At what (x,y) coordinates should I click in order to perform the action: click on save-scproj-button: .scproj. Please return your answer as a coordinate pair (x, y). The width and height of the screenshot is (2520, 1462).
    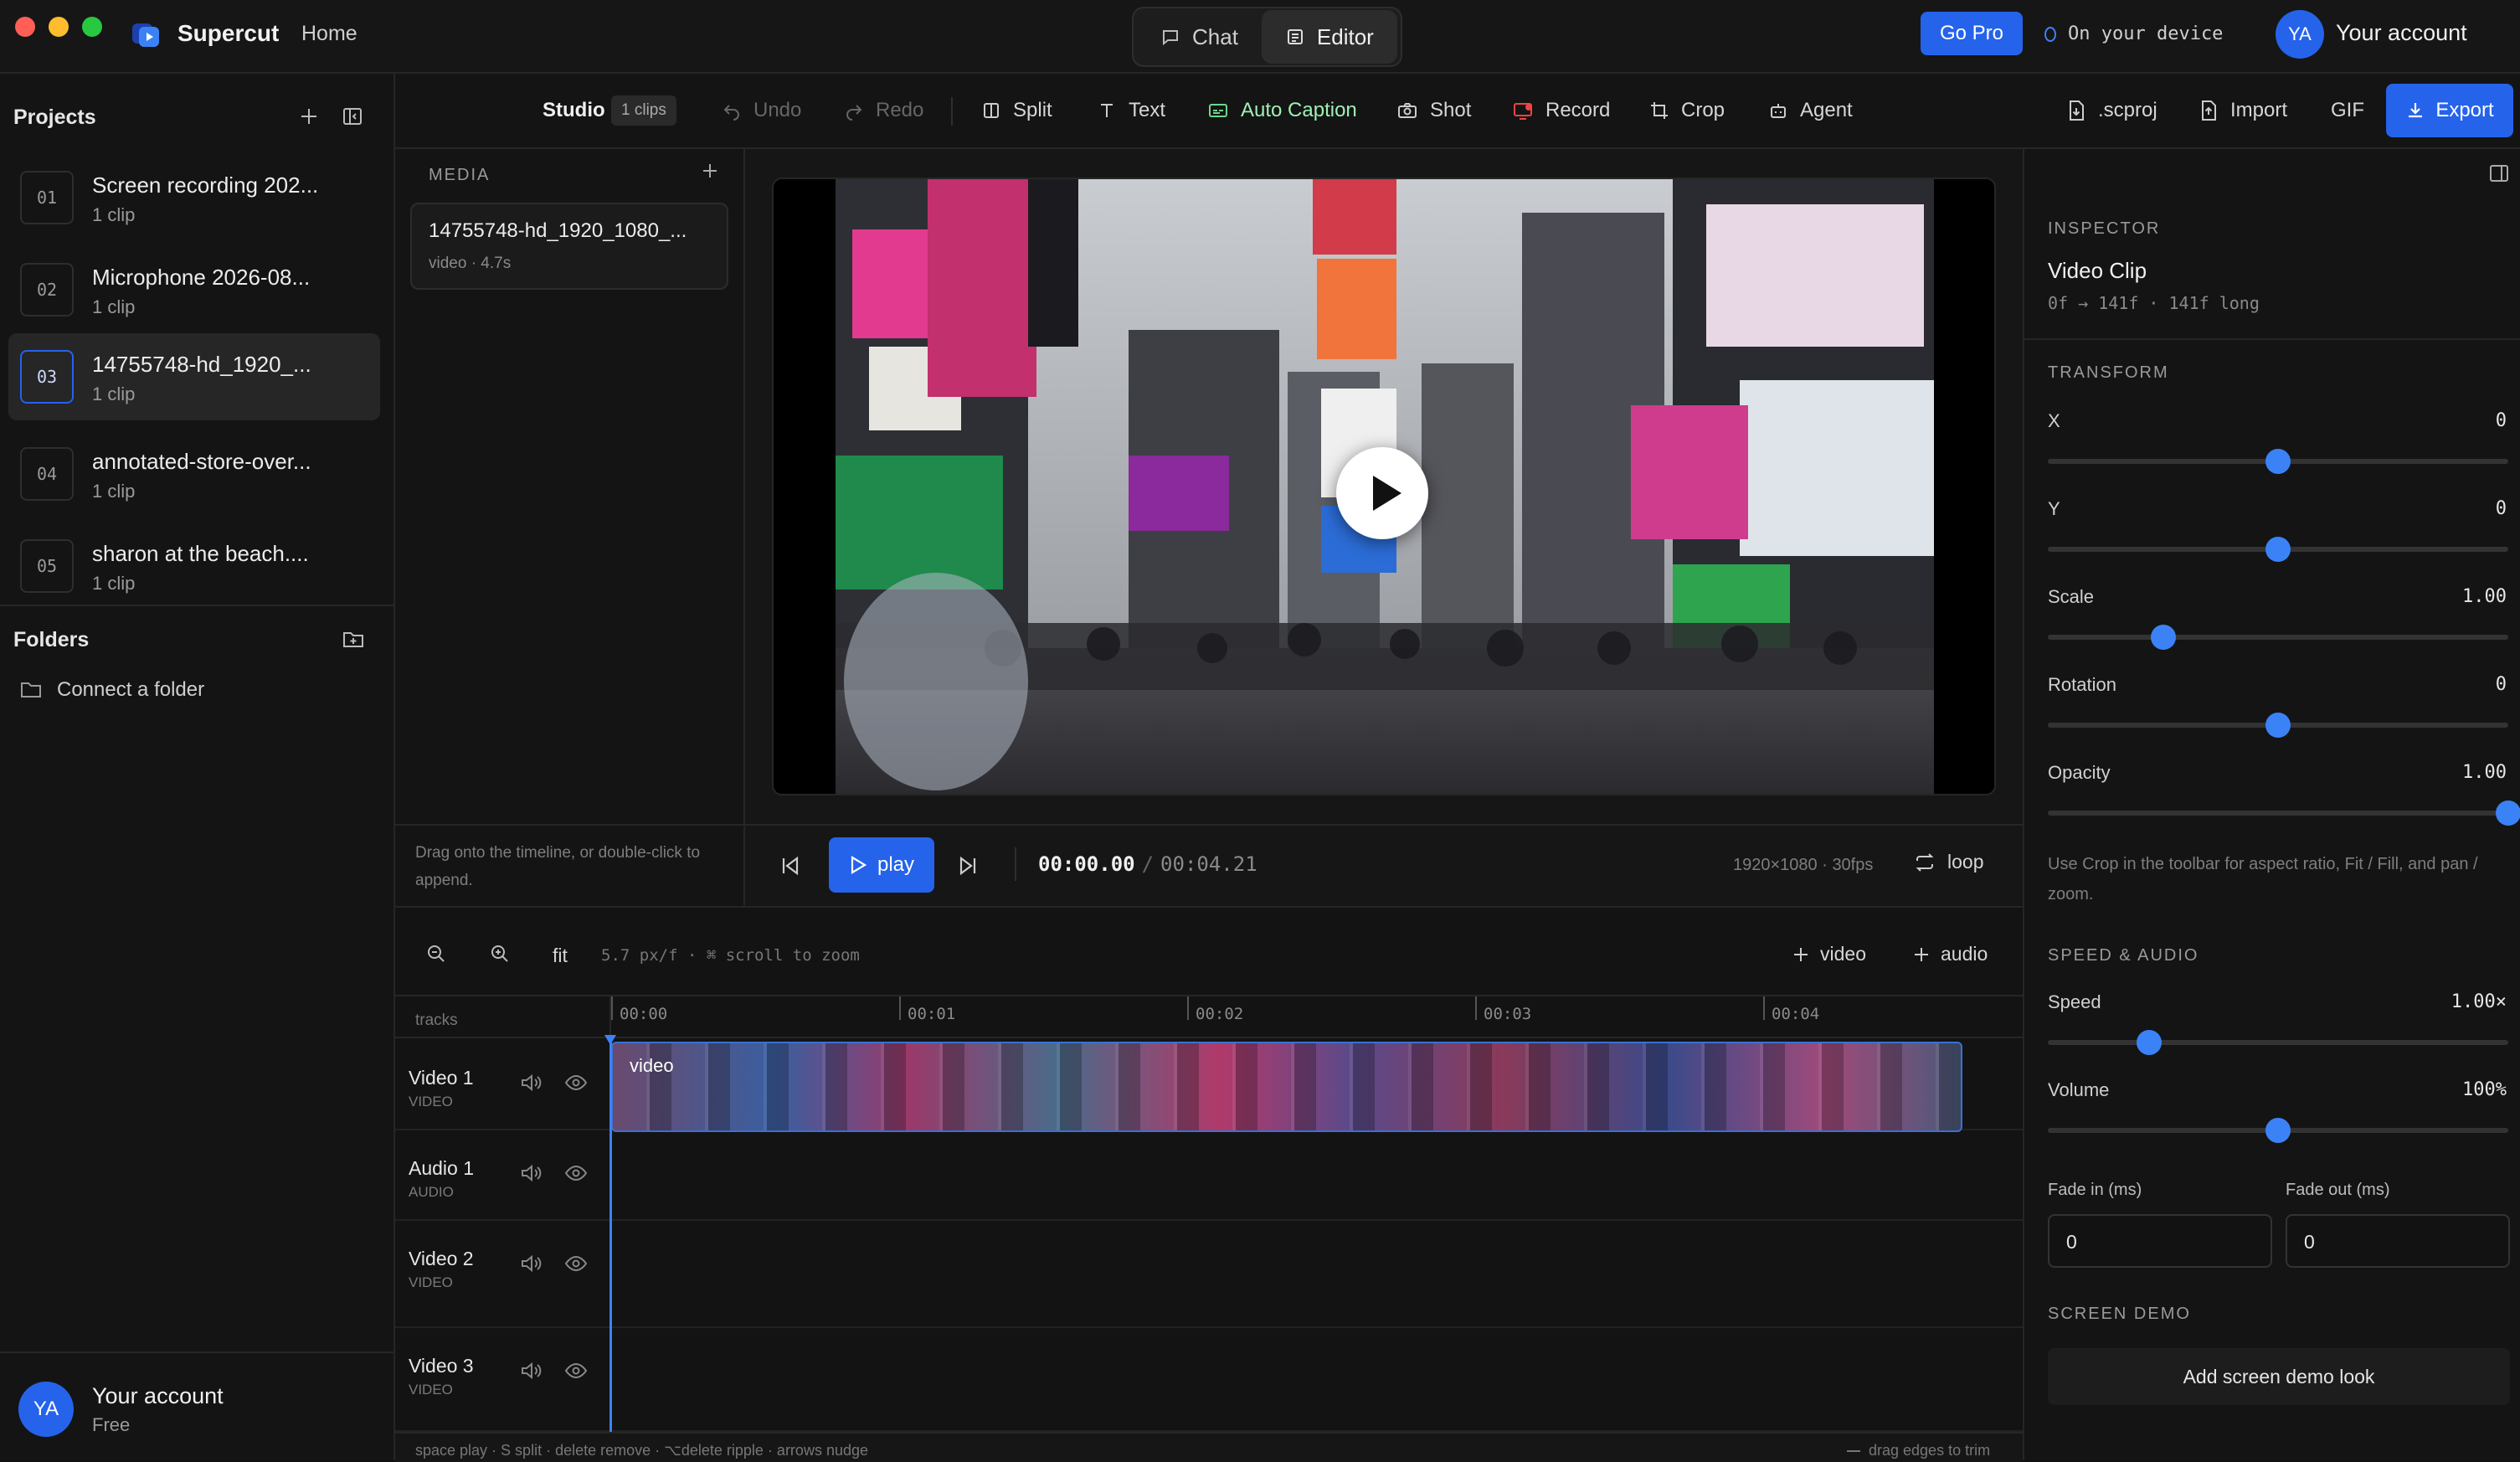
    Looking at the image, I should click on (2111, 110).